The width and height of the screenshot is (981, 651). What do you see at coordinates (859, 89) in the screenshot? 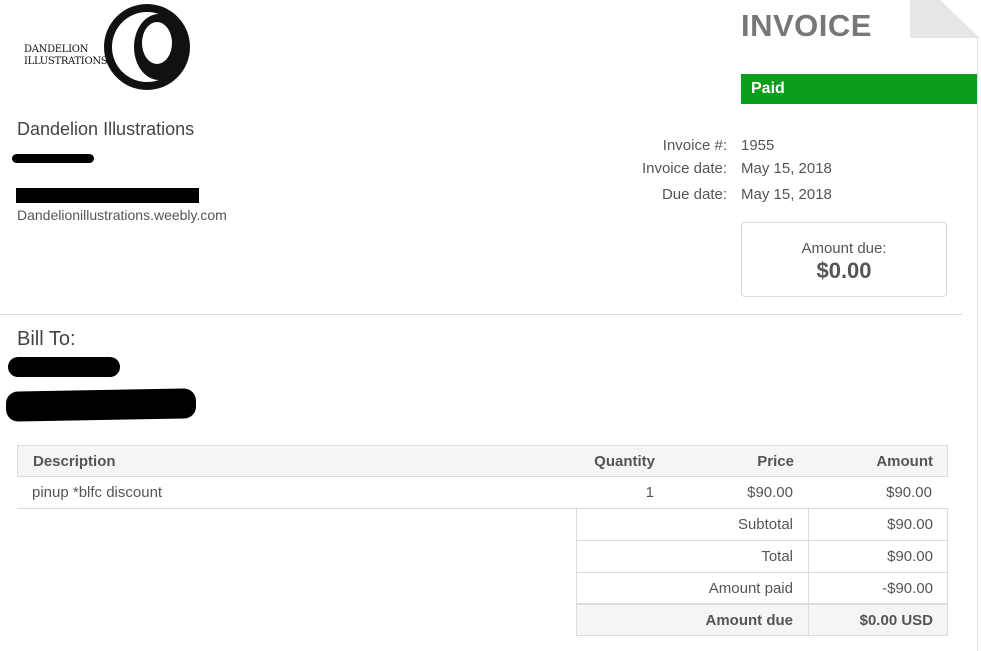
I see `paid-status-badge: Paid` at bounding box center [859, 89].